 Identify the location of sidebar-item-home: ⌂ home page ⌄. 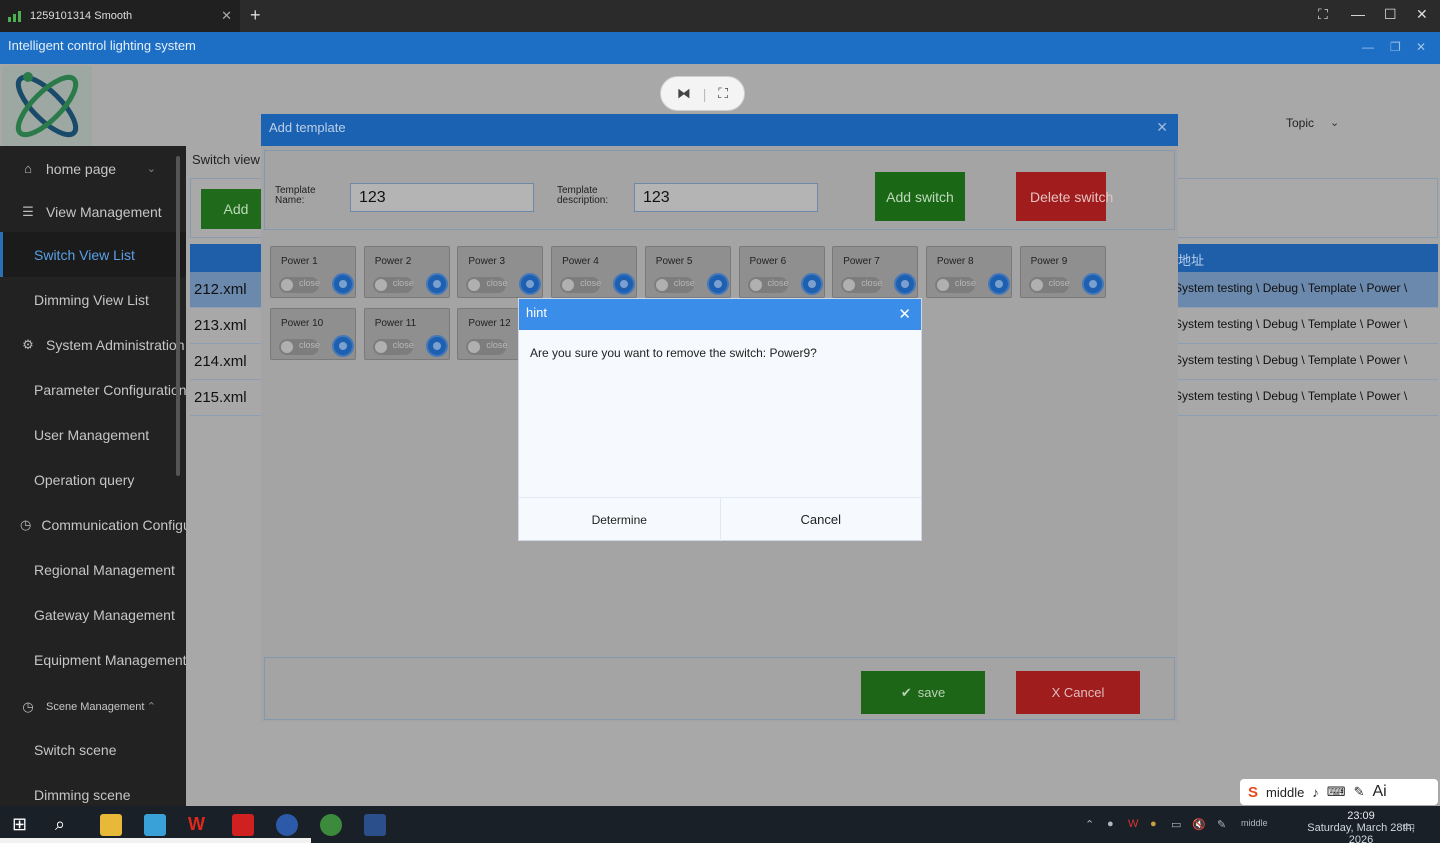
(93, 168).